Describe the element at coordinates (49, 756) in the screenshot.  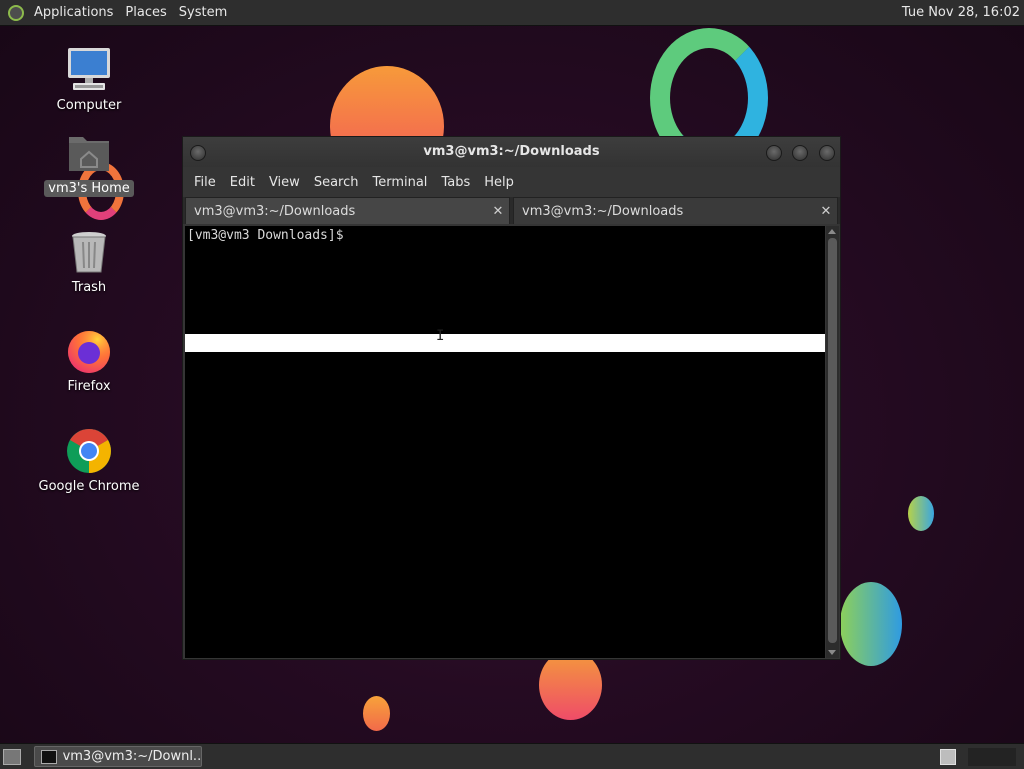
I see `terminal-icon` at that location.